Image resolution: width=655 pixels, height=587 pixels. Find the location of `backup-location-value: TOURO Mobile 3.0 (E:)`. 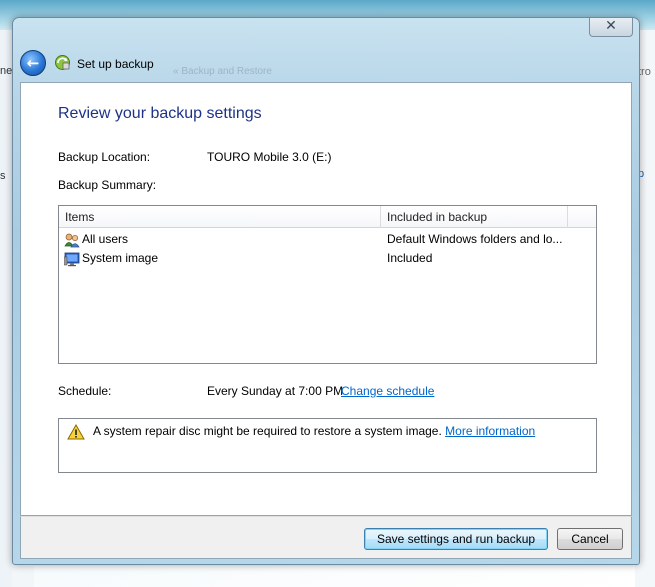

backup-location-value: TOURO Mobile 3.0 (E:) is located at coordinates (269, 157).